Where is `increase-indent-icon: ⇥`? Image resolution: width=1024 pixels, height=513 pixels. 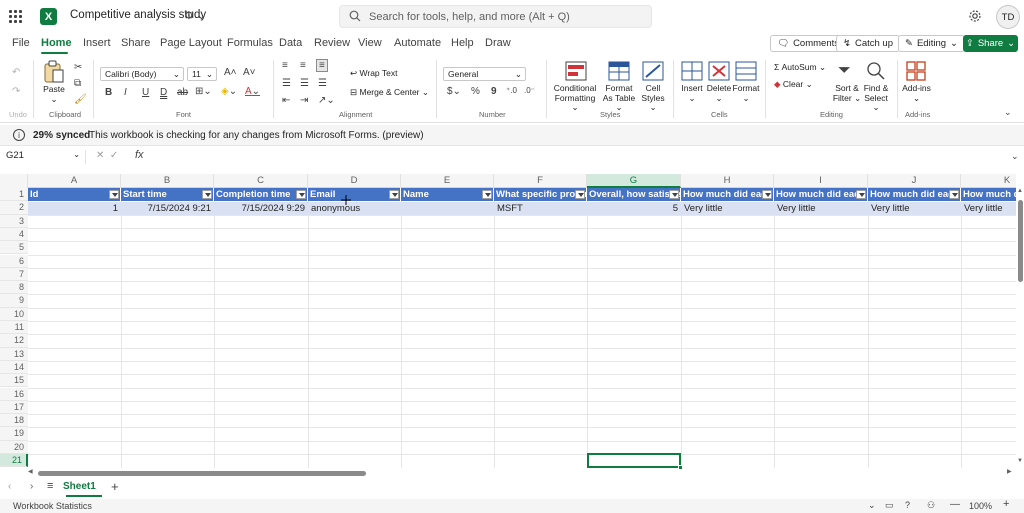 increase-indent-icon: ⇥ is located at coordinates (304, 100).